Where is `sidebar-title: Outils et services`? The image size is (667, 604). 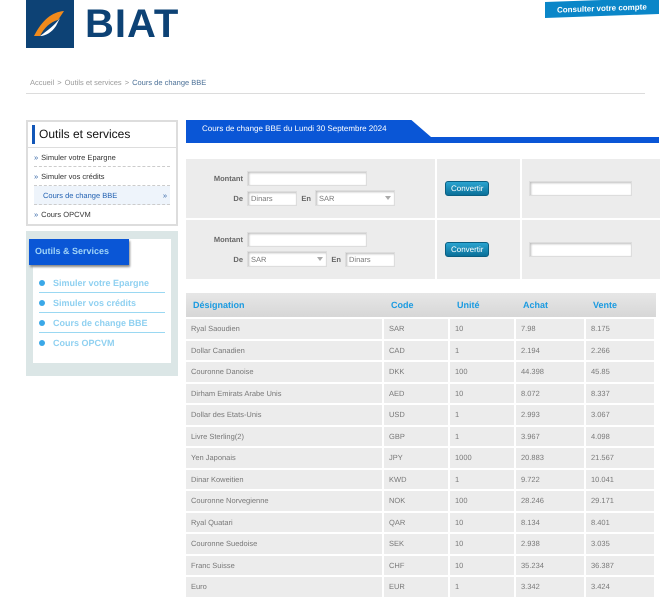
sidebar-title: Outils et services is located at coordinates (102, 134).